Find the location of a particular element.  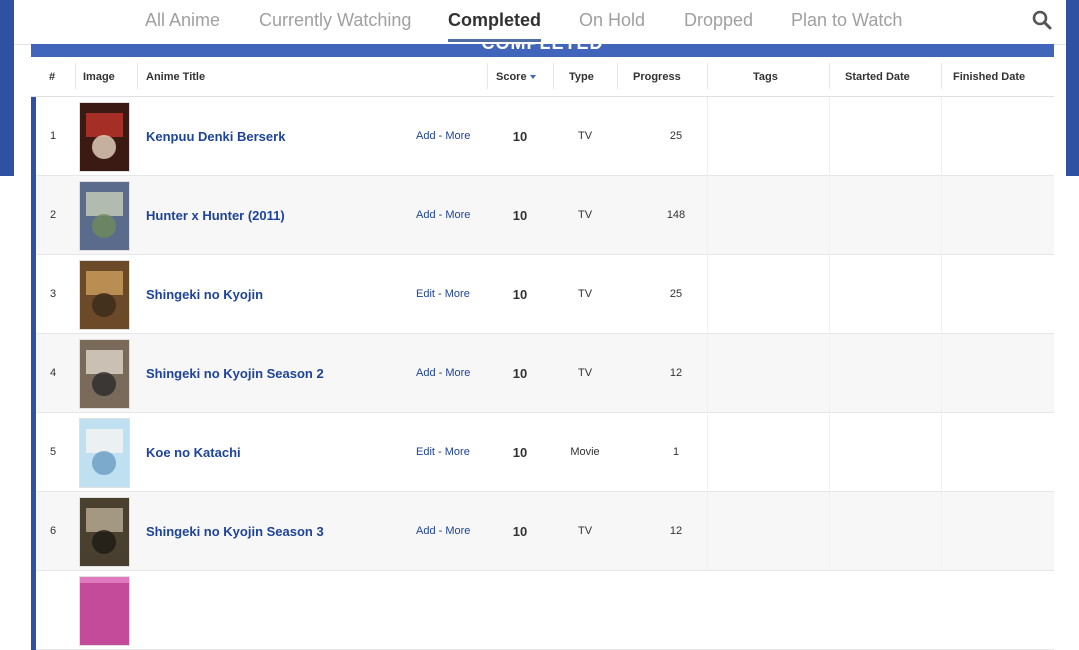

search-icon is located at coordinates (1044, 22).